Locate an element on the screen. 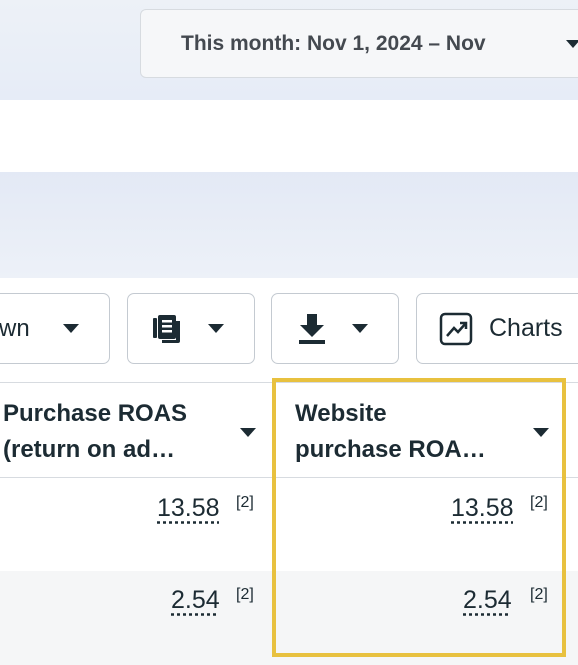 The height and width of the screenshot is (665, 578). purchase-roas-value: 2.54 is located at coordinates (195, 600).